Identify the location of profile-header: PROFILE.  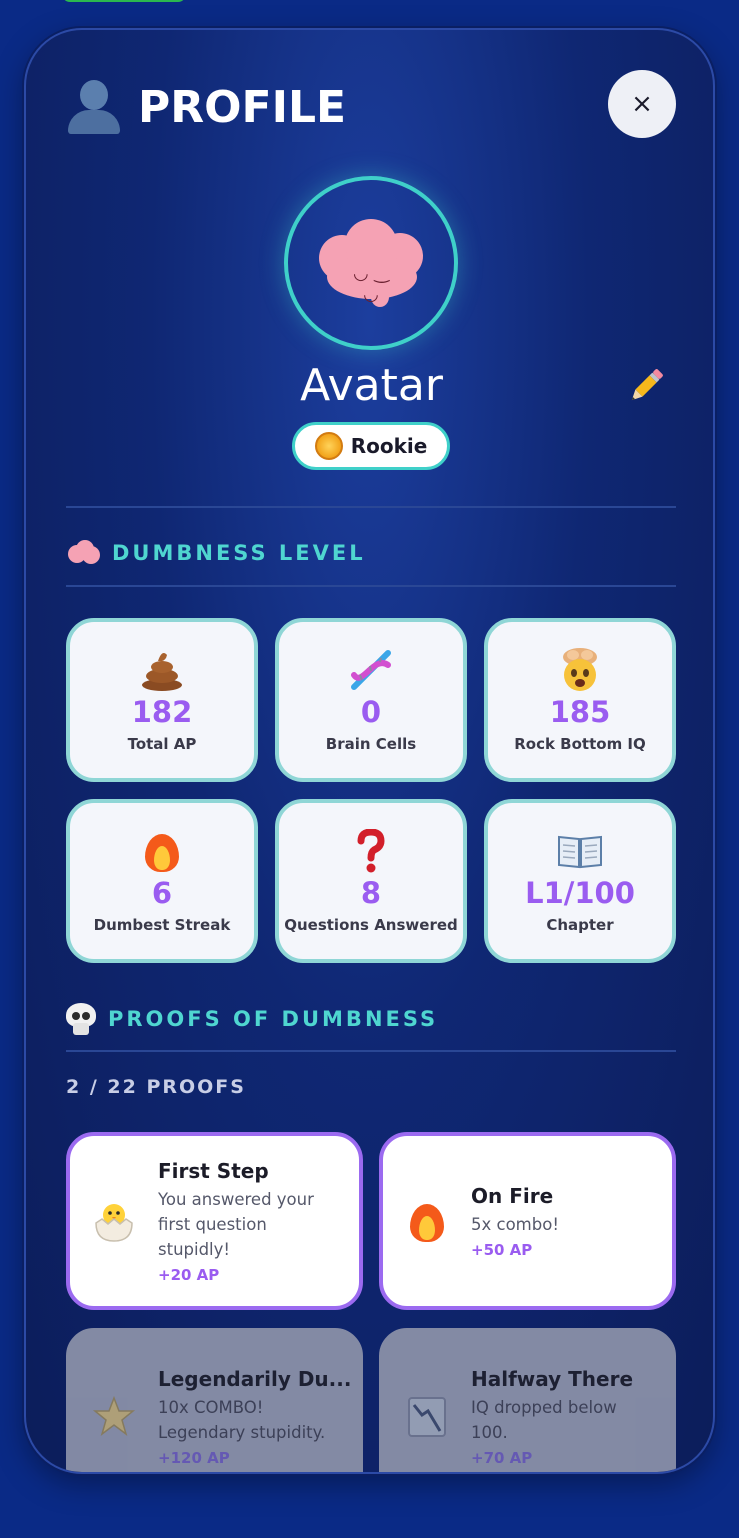
(206, 107).